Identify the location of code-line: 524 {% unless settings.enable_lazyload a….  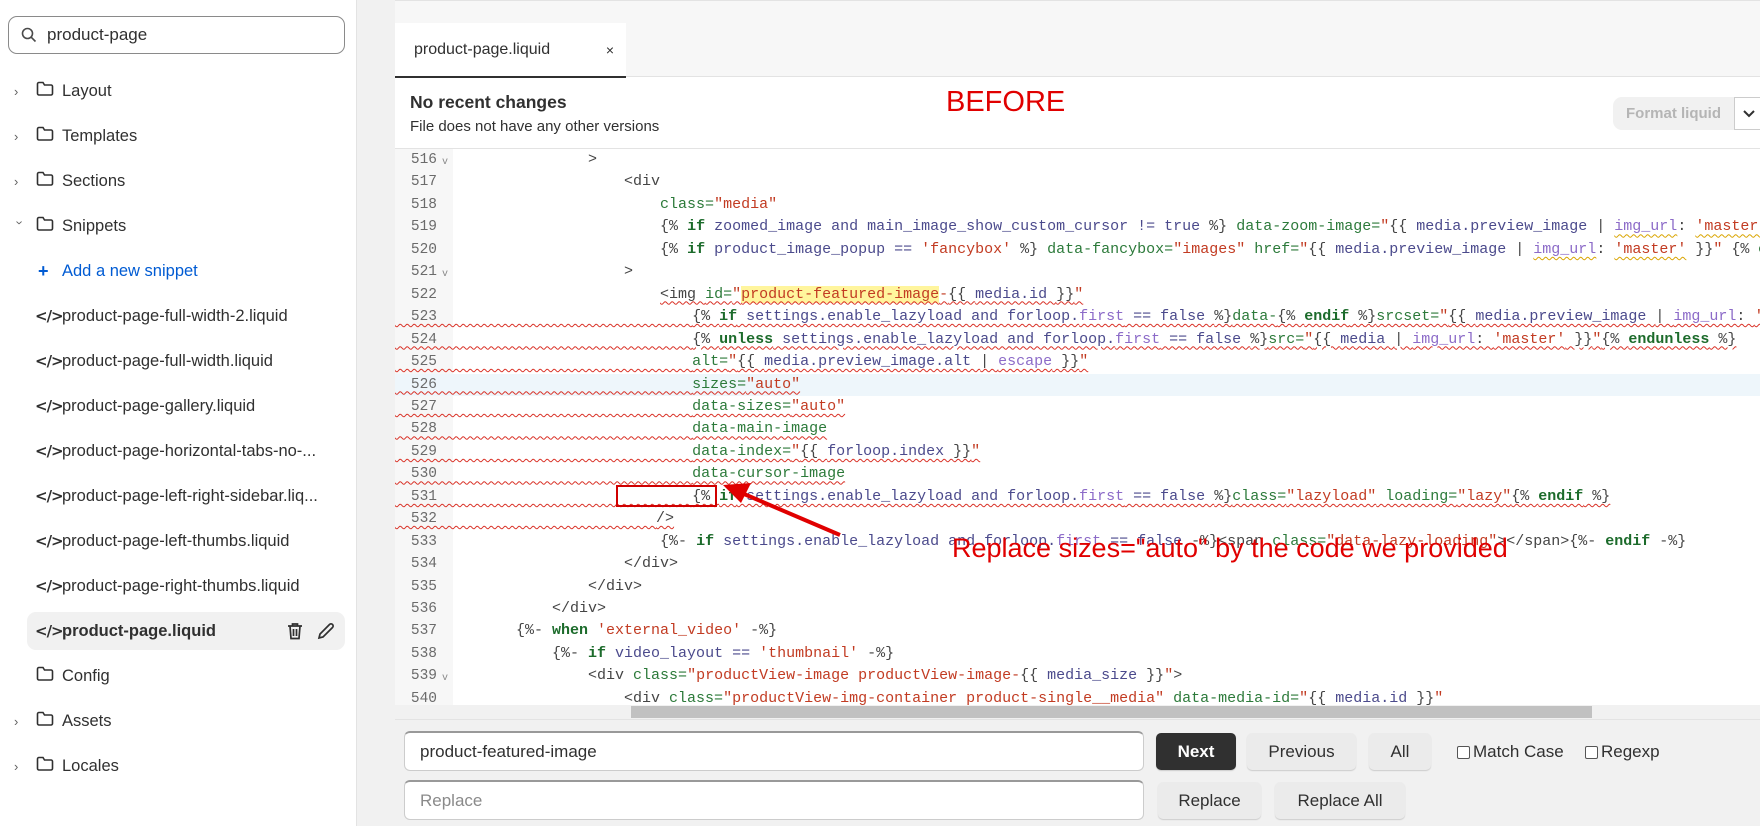
(1077, 340).